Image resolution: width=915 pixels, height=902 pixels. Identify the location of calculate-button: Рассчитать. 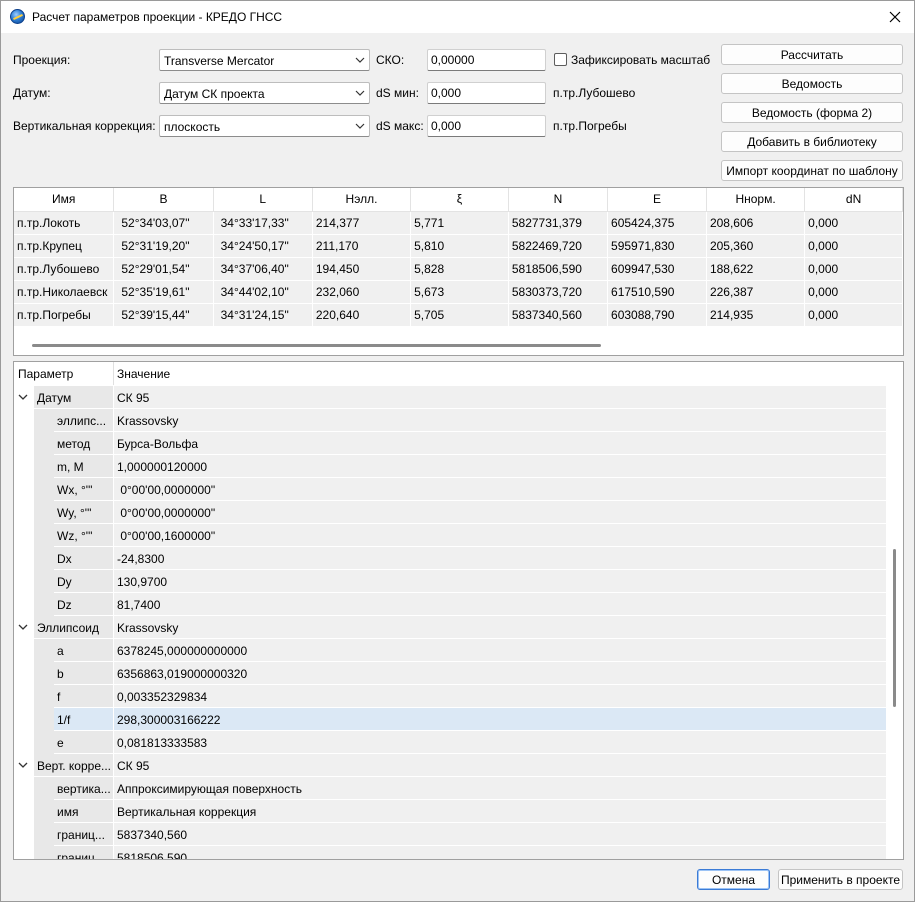
(812, 54).